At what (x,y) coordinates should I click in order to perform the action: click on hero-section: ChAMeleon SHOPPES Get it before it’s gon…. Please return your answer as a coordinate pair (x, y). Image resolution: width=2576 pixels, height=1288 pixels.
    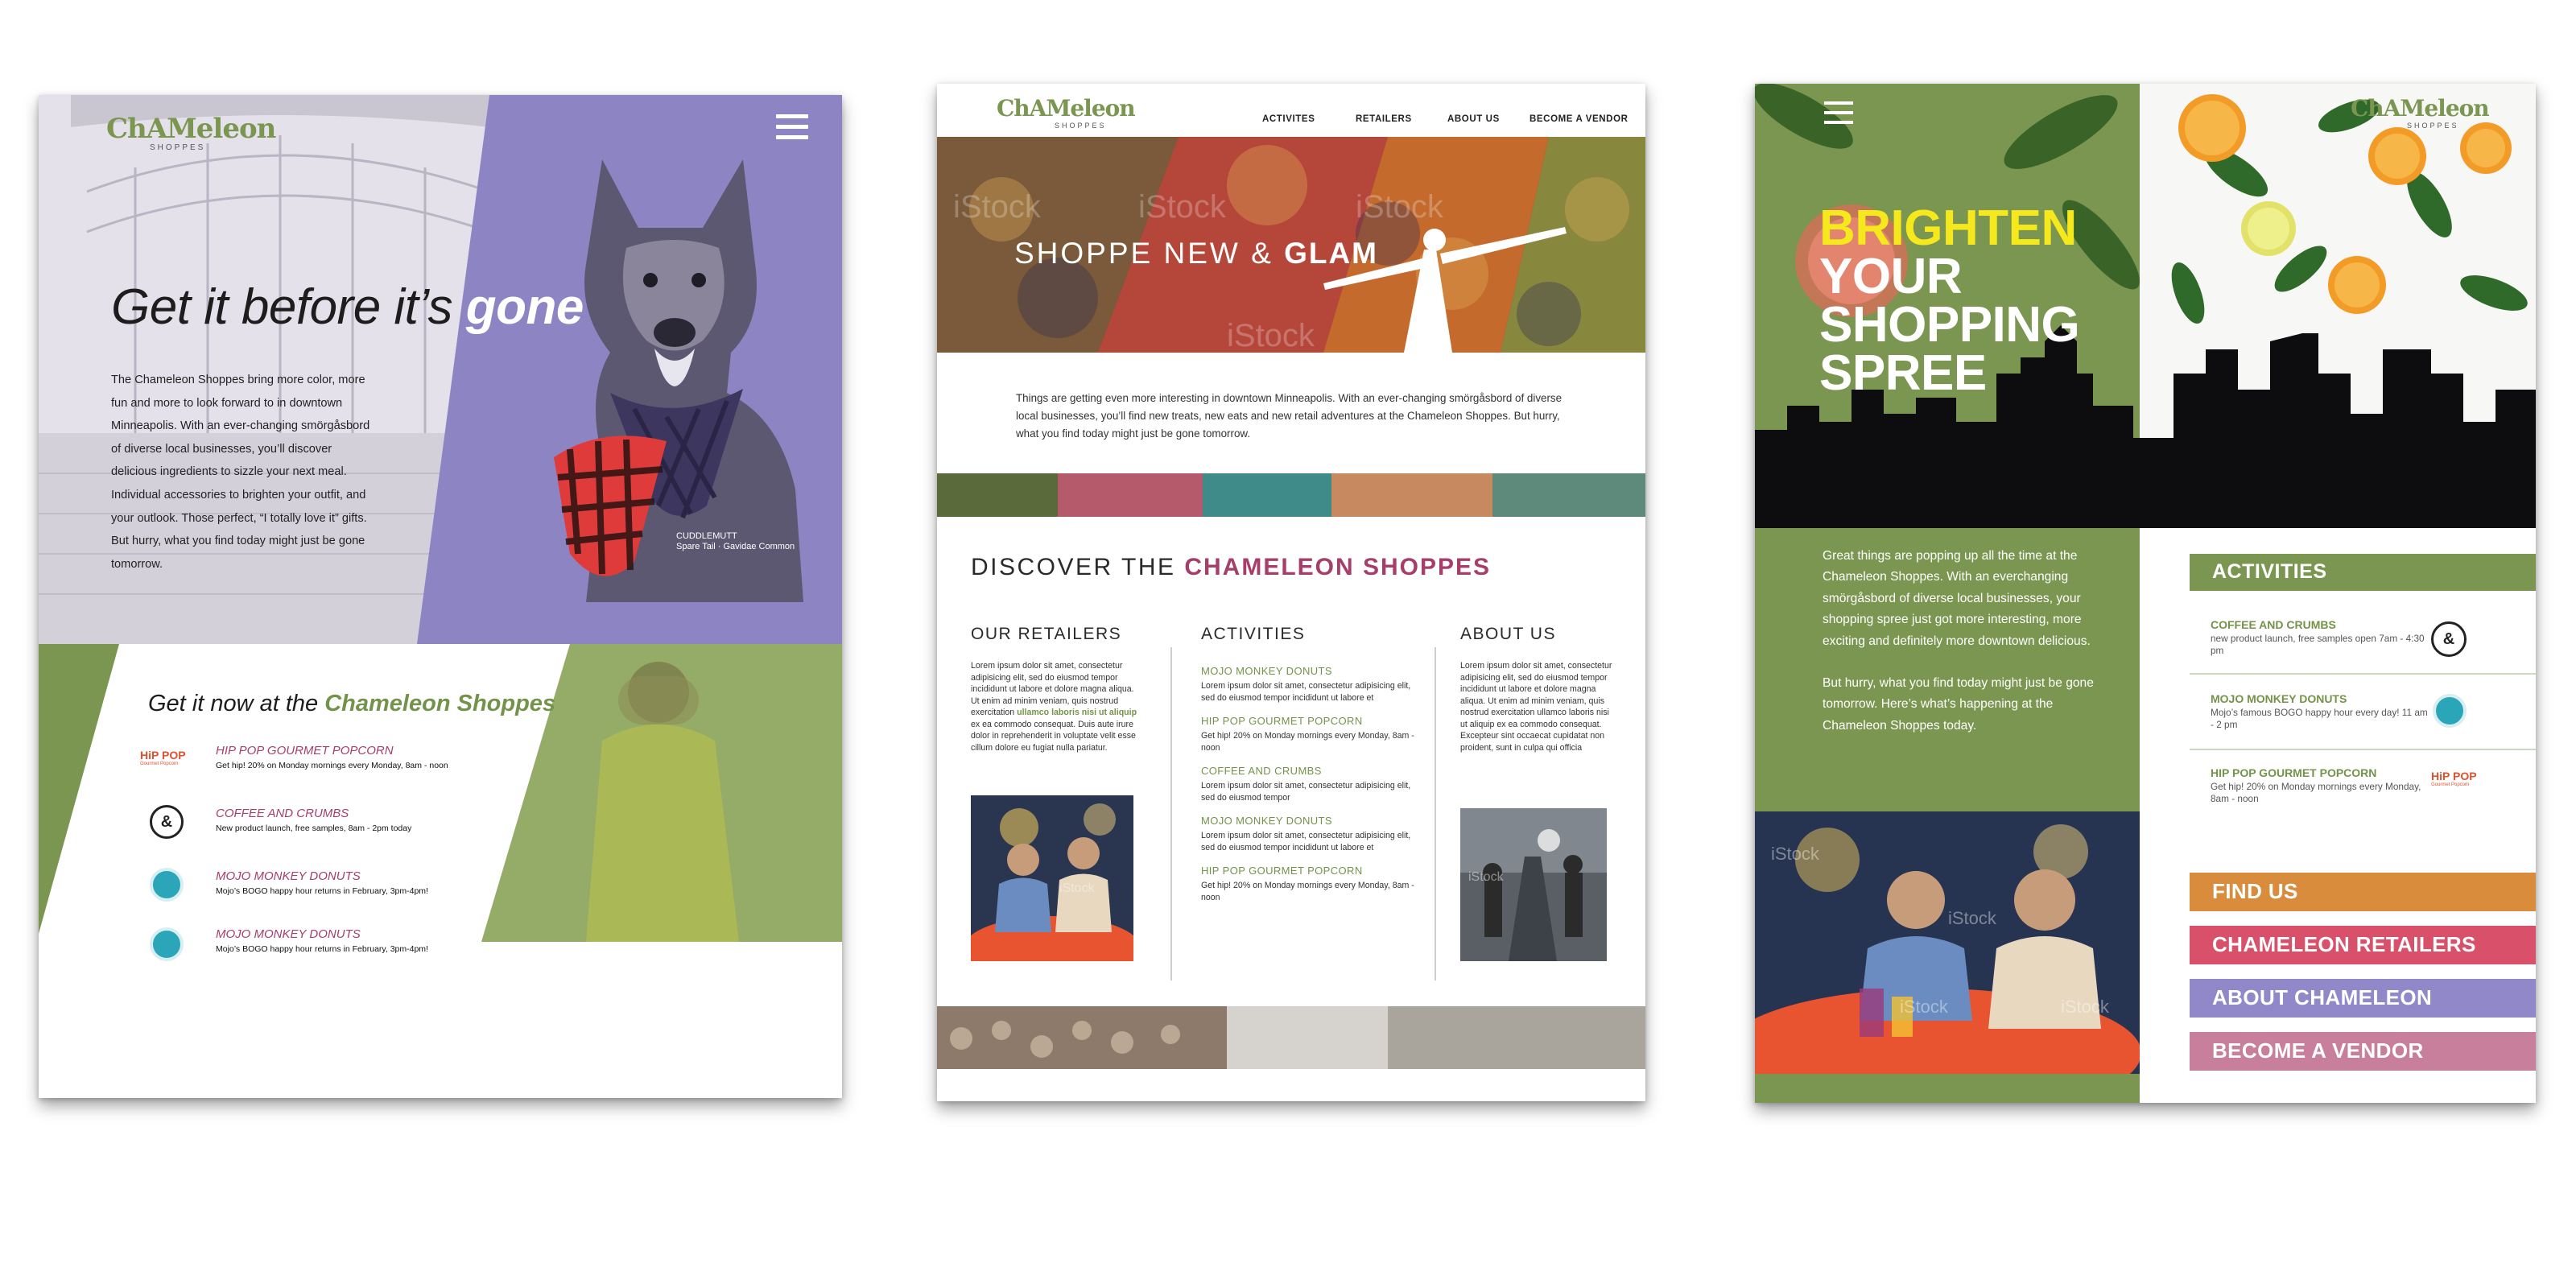
    Looking at the image, I should click on (441, 369).